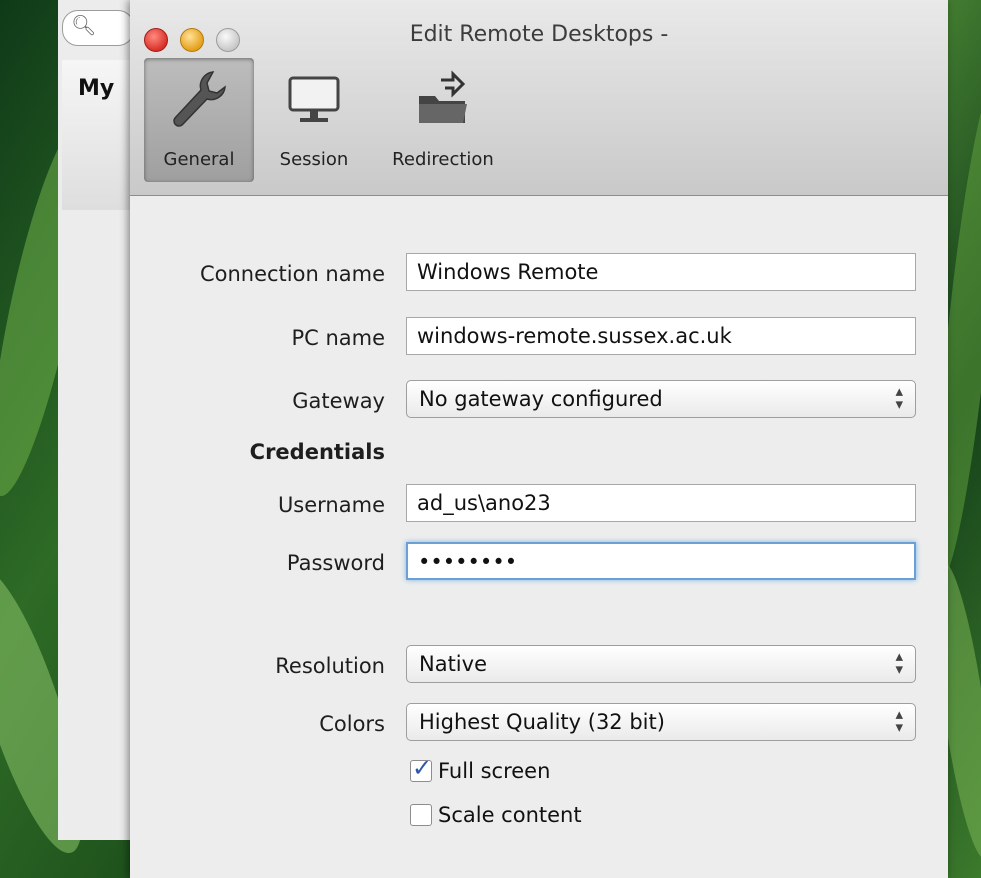 This screenshot has width=981, height=878. Describe the element at coordinates (338, 401) in the screenshot. I see `gateway-label: Gateway` at that location.